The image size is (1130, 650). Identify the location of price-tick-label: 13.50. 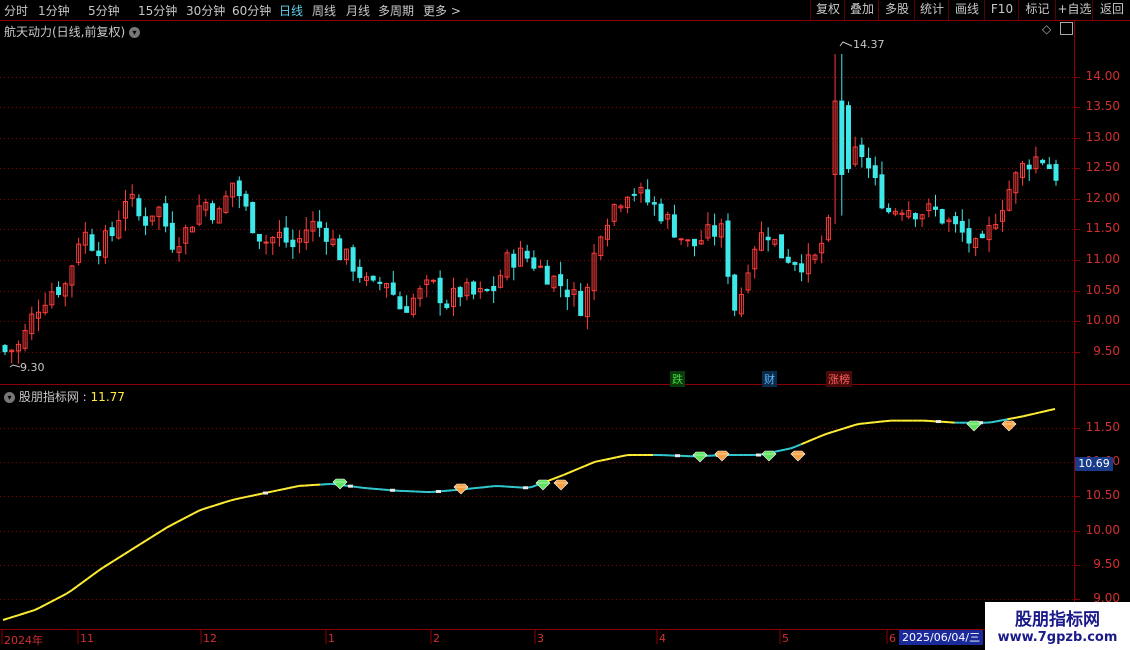
(1102, 106).